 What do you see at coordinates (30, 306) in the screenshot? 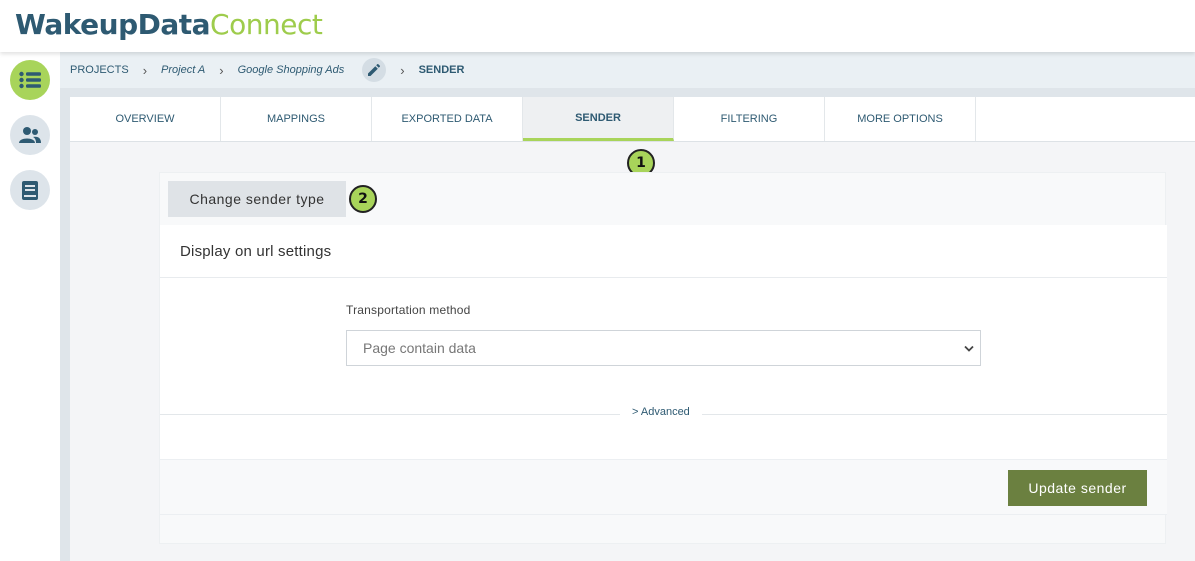
I see `sidebar` at bounding box center [30, 306].